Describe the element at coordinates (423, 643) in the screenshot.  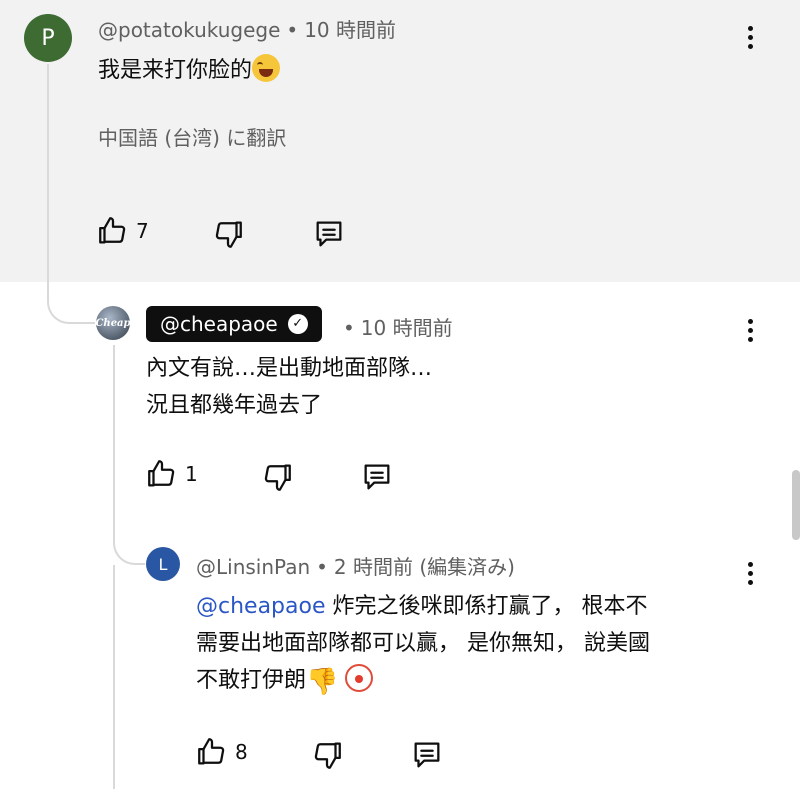
I see `comment-text-line: 需要出地面部隊都可以贏， 是你無知， 說美國` at that location.